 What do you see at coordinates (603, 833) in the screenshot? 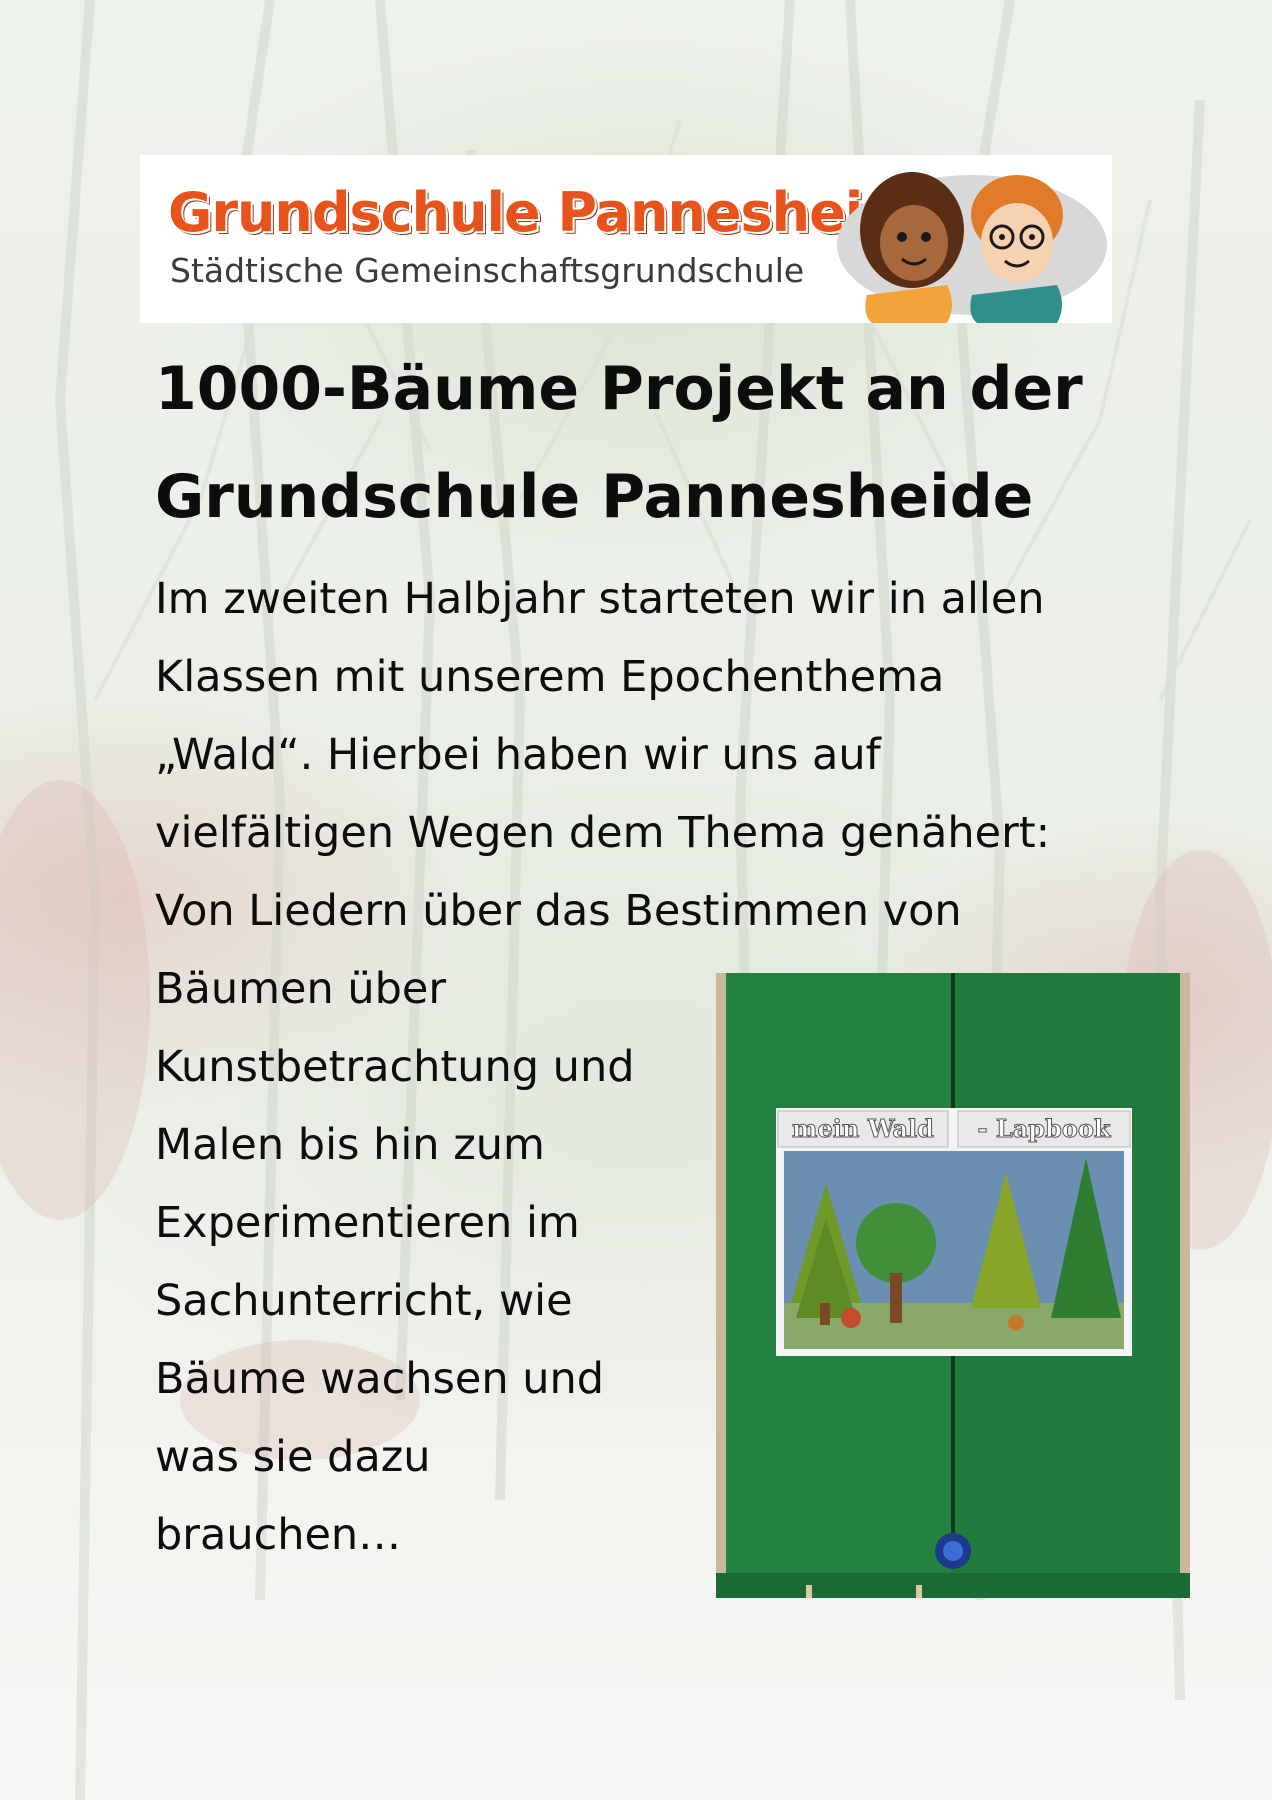
I see `paragraph-line: vielfältigen Wegen dem Thema genähert:` at bounding box center [603, 833].